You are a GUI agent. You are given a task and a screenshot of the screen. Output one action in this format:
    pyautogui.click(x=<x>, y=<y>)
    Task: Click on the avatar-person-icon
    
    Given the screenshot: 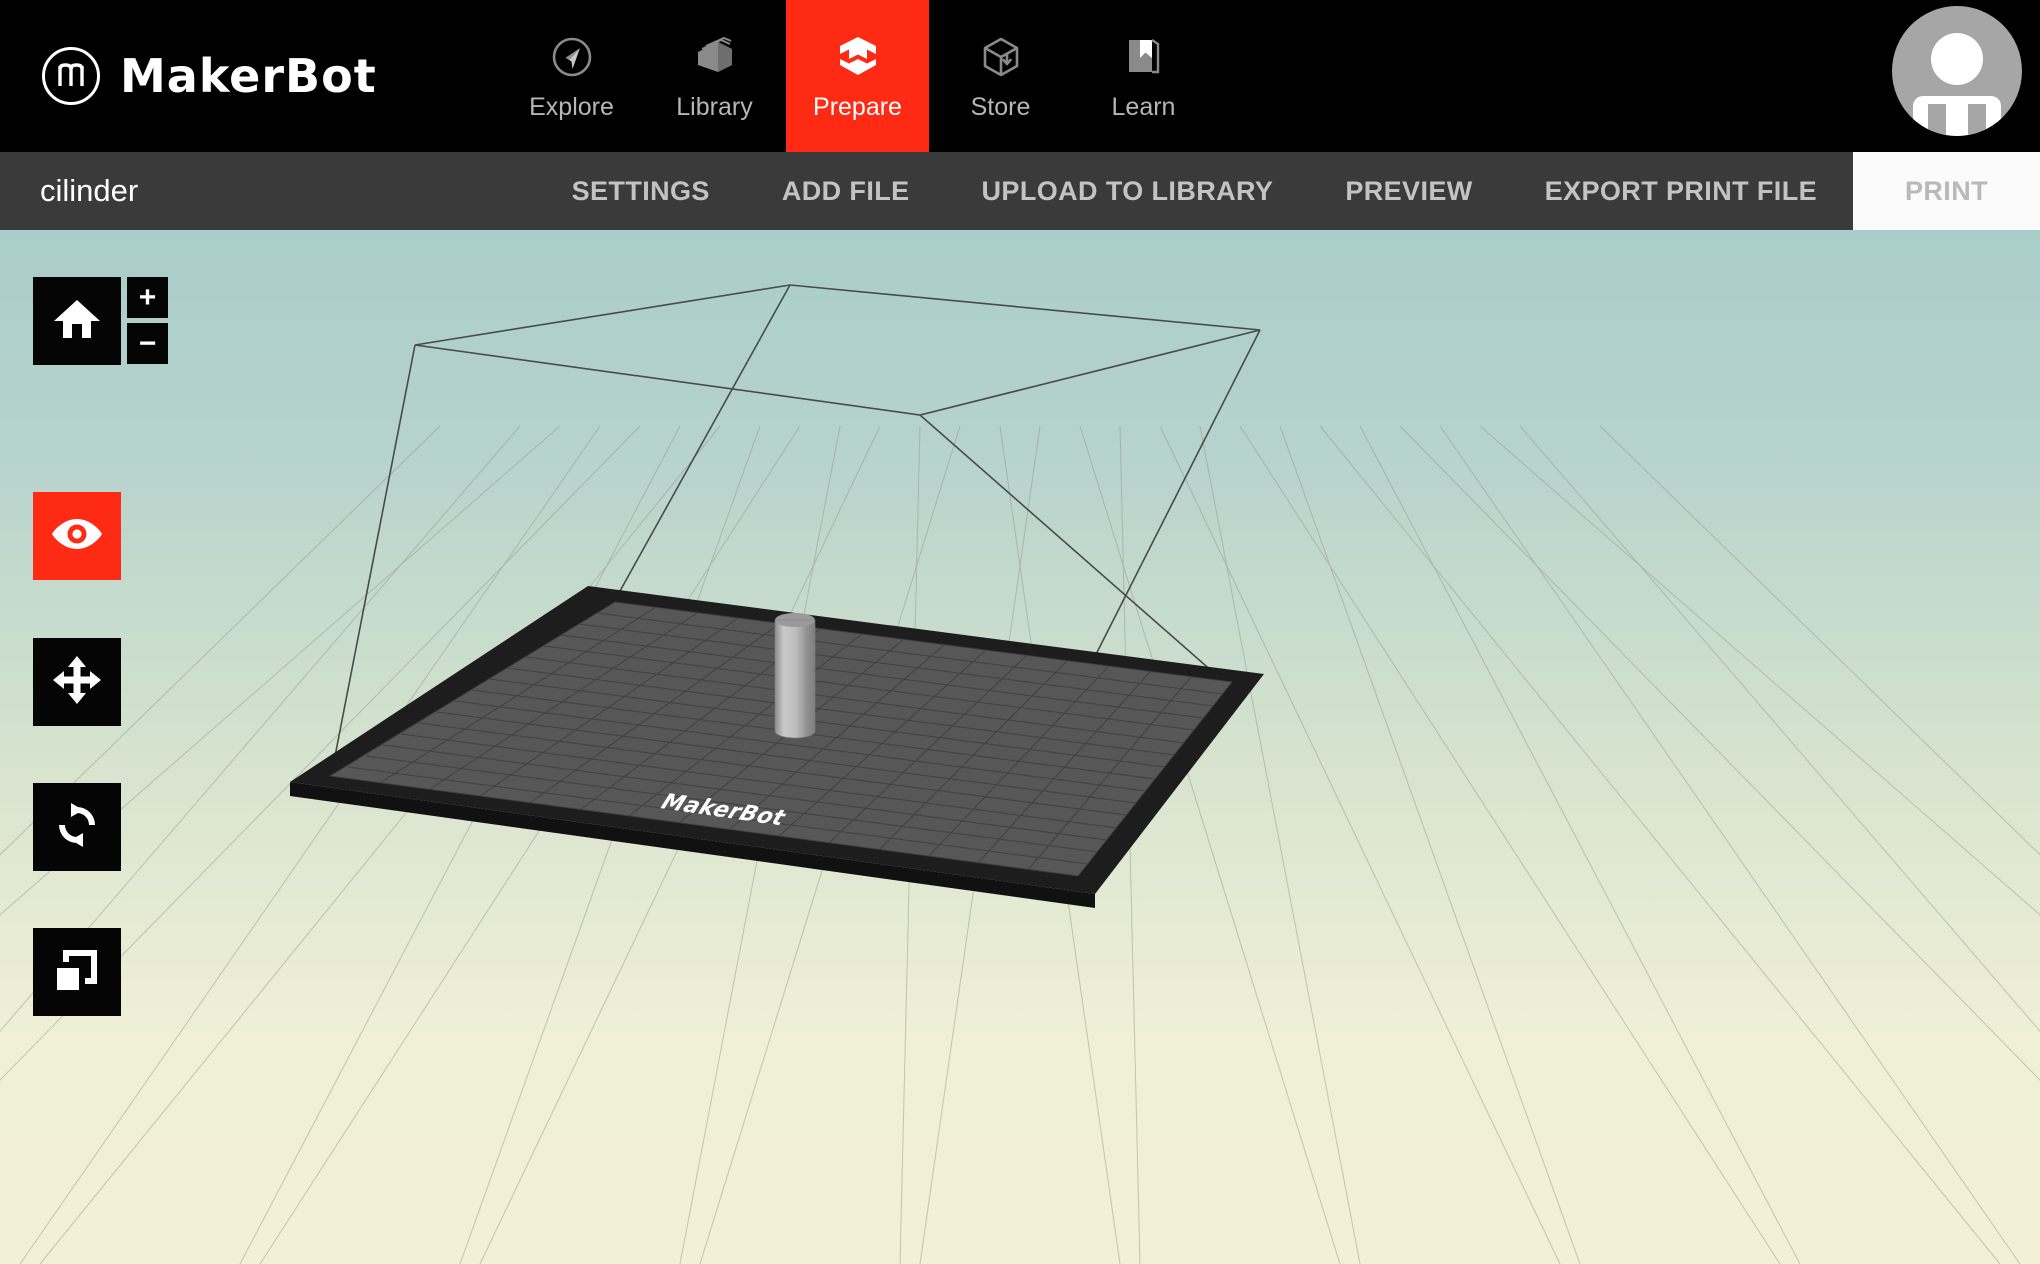 What is the action you would take?
    pyautogui.click(x=1957, y=59)
    